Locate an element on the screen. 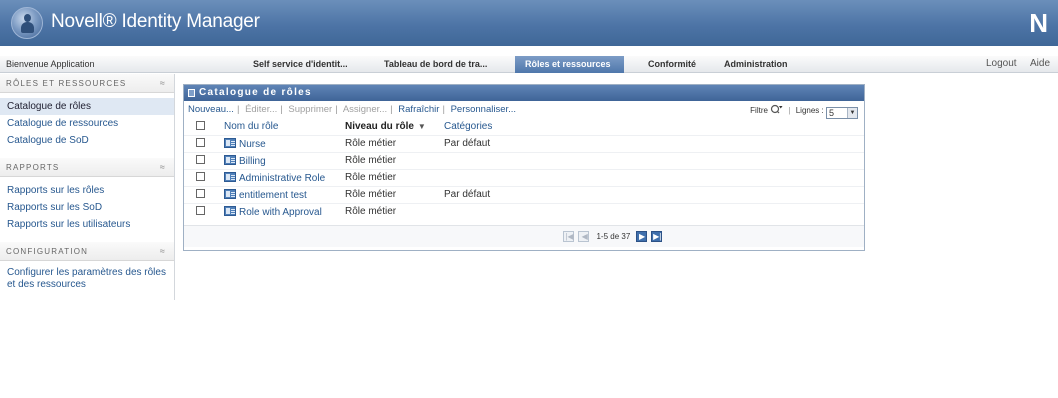  table-row: Administrative Role Rôle métier is located at coordinates (524, 177).